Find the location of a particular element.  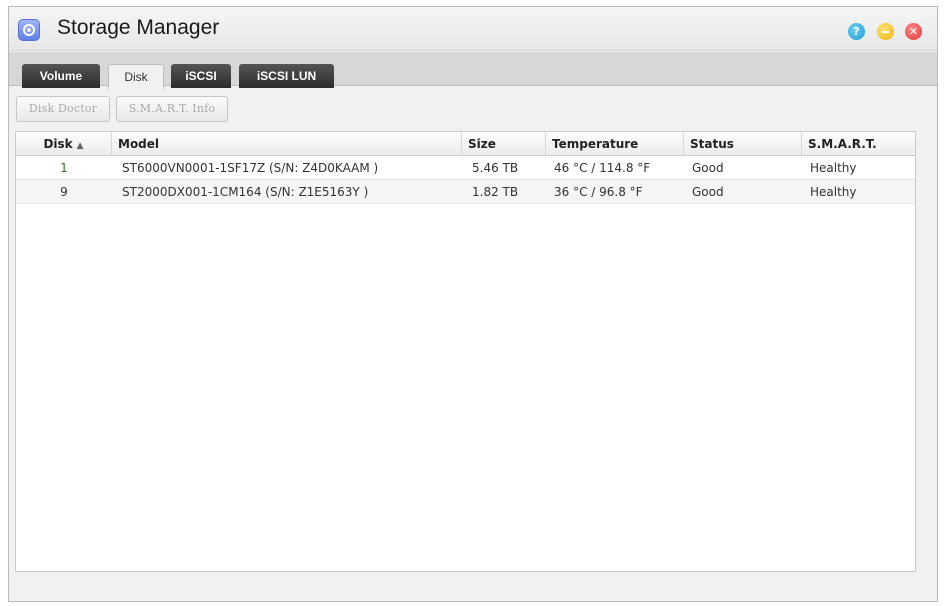

column-header-size: Size is located at coordinates (504, 144).